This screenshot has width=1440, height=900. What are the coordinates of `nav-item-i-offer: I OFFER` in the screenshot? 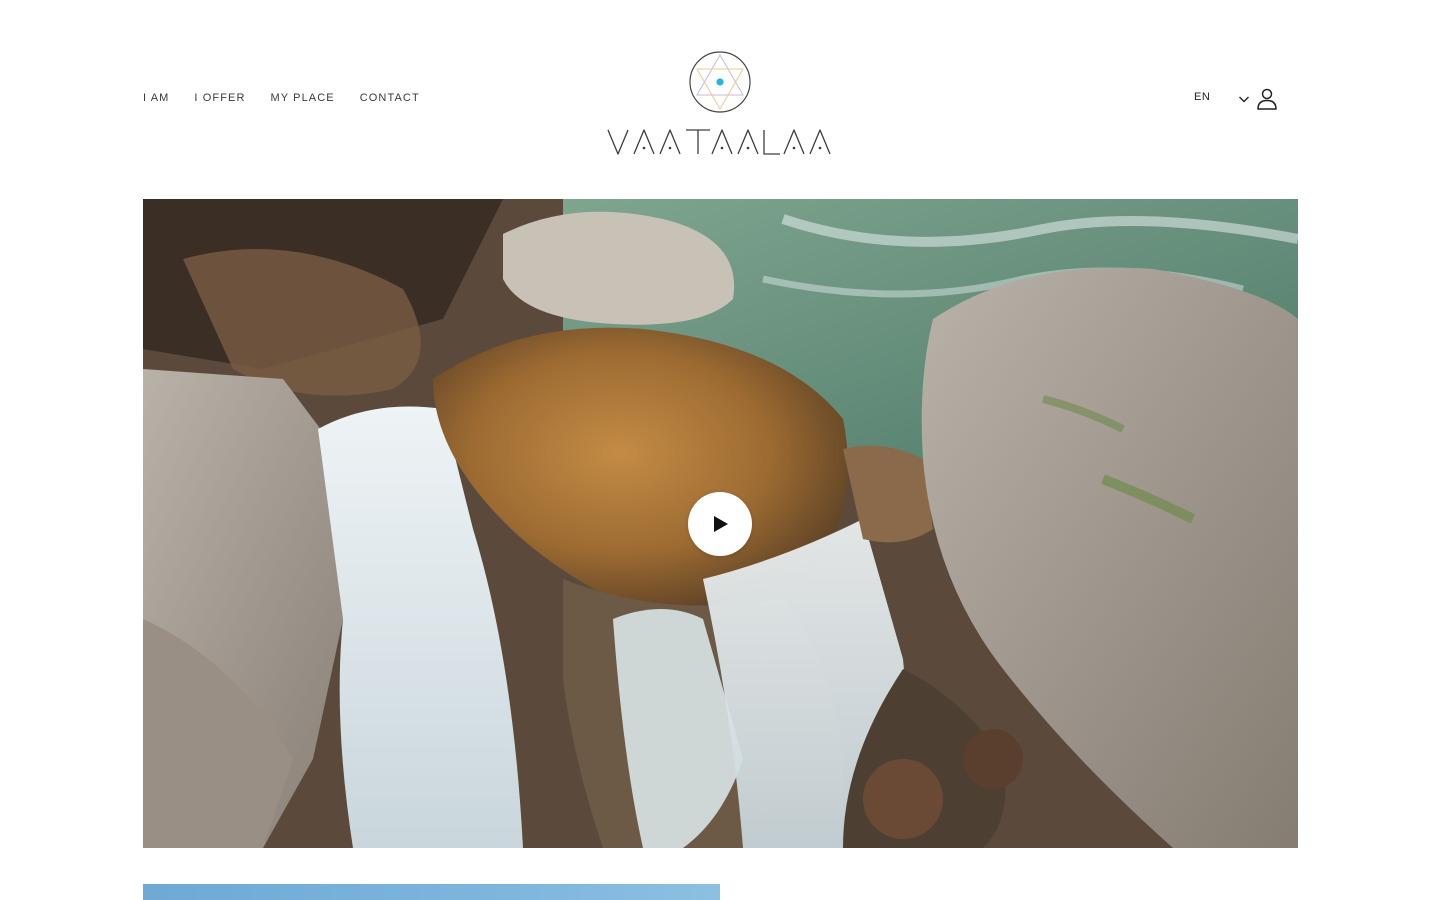 It's located at (219, 98).